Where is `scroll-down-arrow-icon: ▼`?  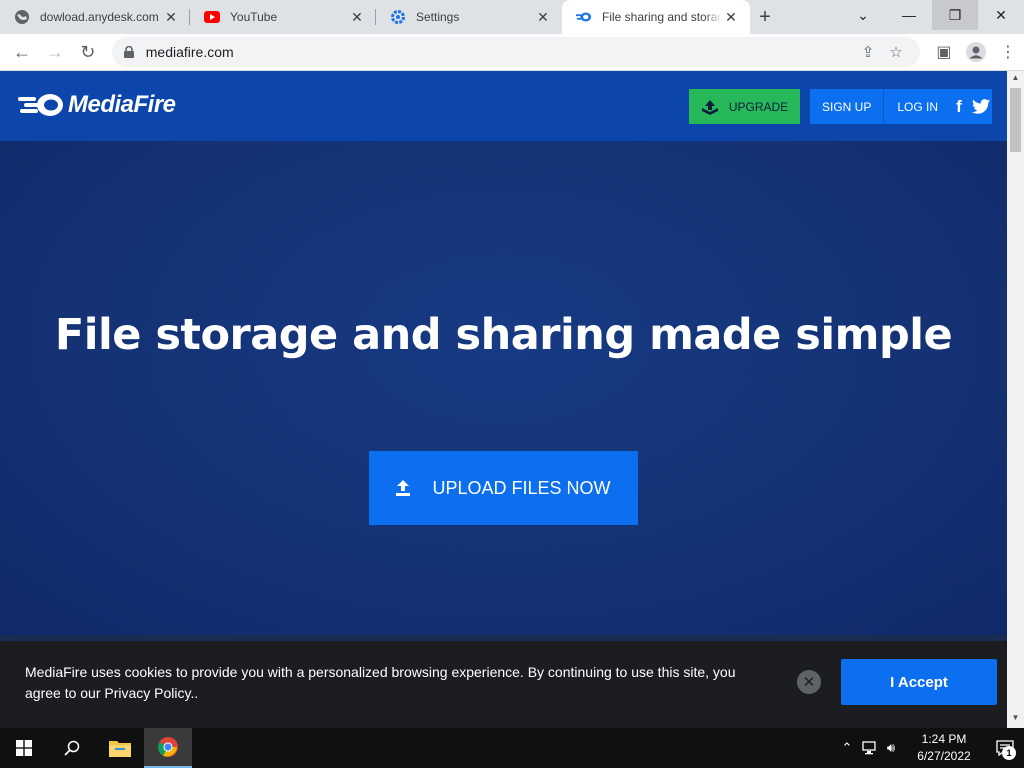 scroll-down-arrow-icon: ▼ is located at coordinates (1015, 720).